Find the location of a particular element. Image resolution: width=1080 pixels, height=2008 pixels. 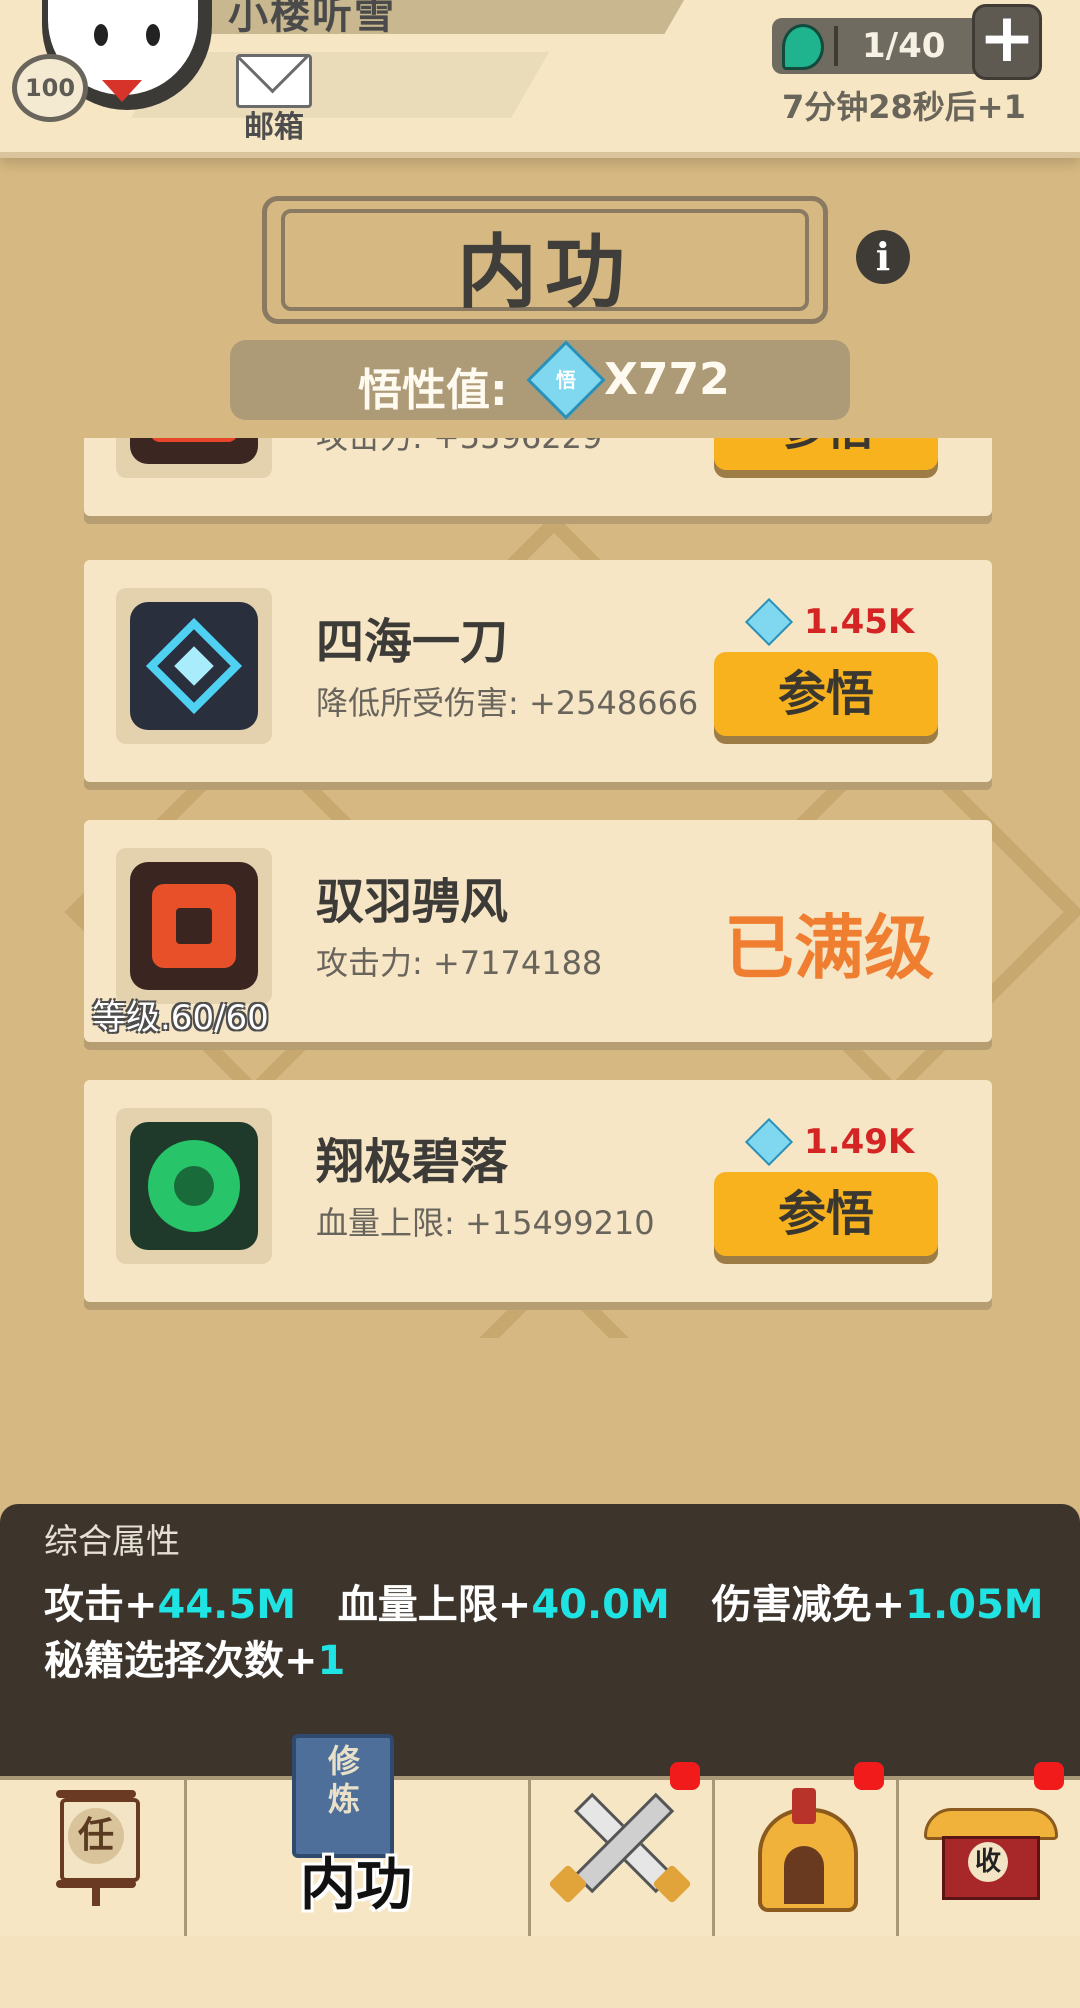

skill-card: 驭羽骋风 攻击力: +7174188 已满级 等级.60/60 is located at coordinates (538, 931).